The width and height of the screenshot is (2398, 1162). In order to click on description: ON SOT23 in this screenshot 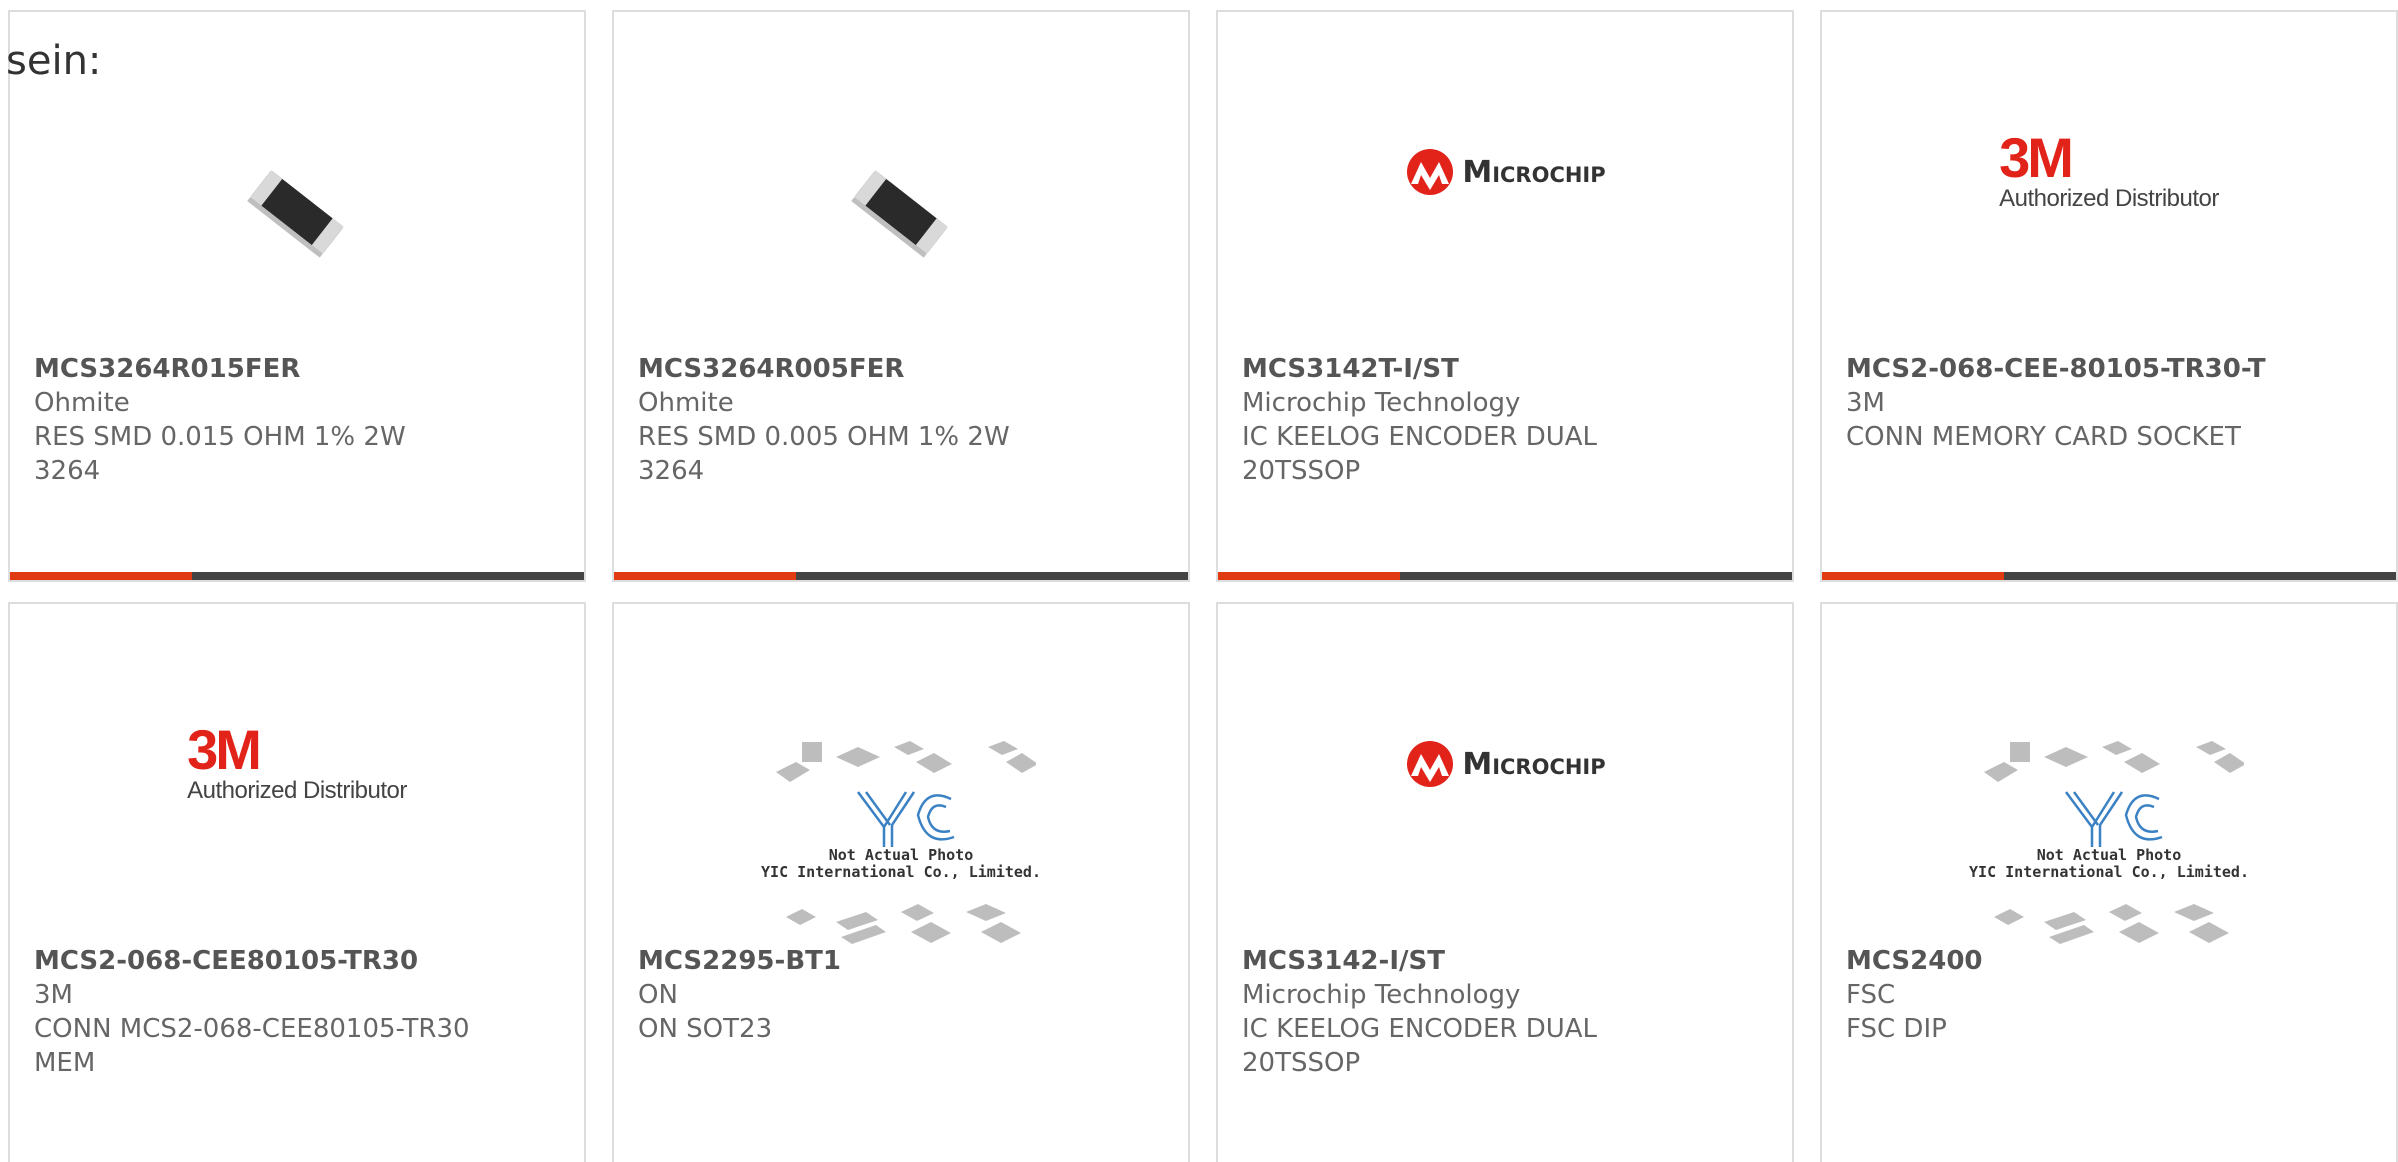, I will do `click(705, 1029)`.